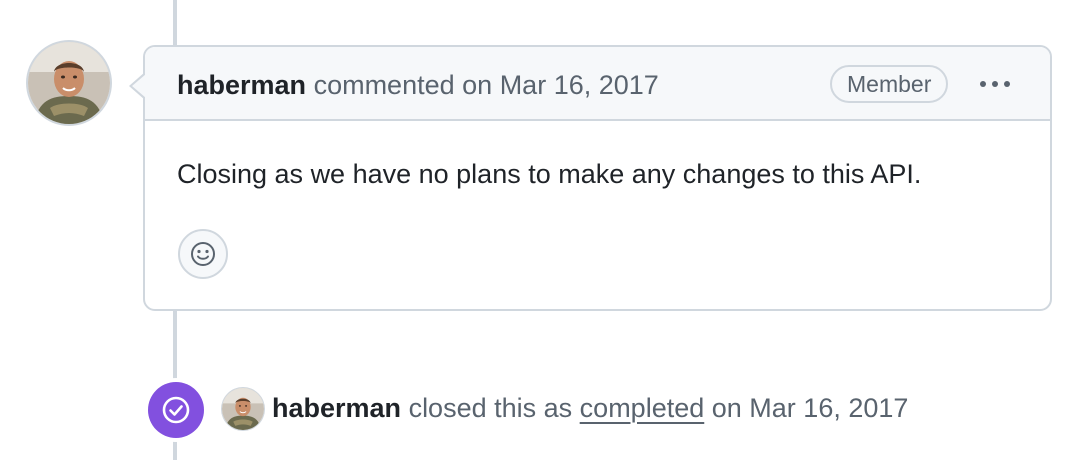  What do you see at coordinates (810, 408) in the screenshot?
I see `event-date-link: on Mar 16, 2017` at bounding box center [810, 408].